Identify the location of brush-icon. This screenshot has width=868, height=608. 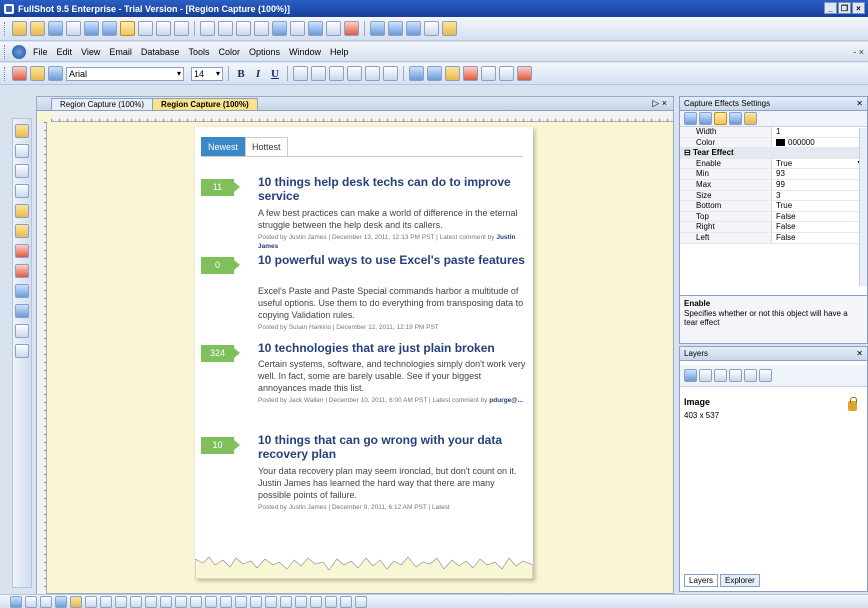
(22, 231).